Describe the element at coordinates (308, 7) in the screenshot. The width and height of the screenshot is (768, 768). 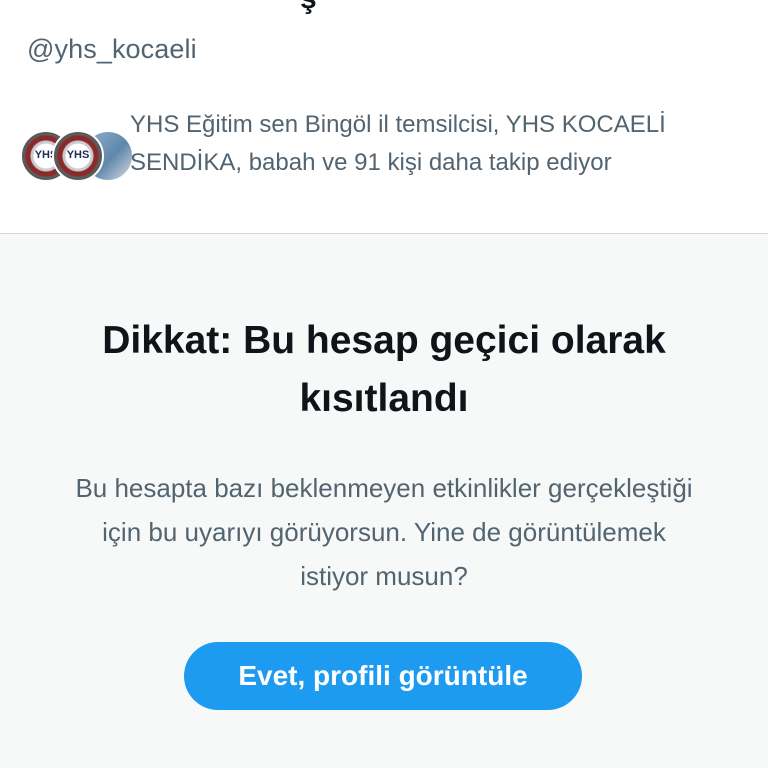
I see `display-name-partial: ş` at that location.